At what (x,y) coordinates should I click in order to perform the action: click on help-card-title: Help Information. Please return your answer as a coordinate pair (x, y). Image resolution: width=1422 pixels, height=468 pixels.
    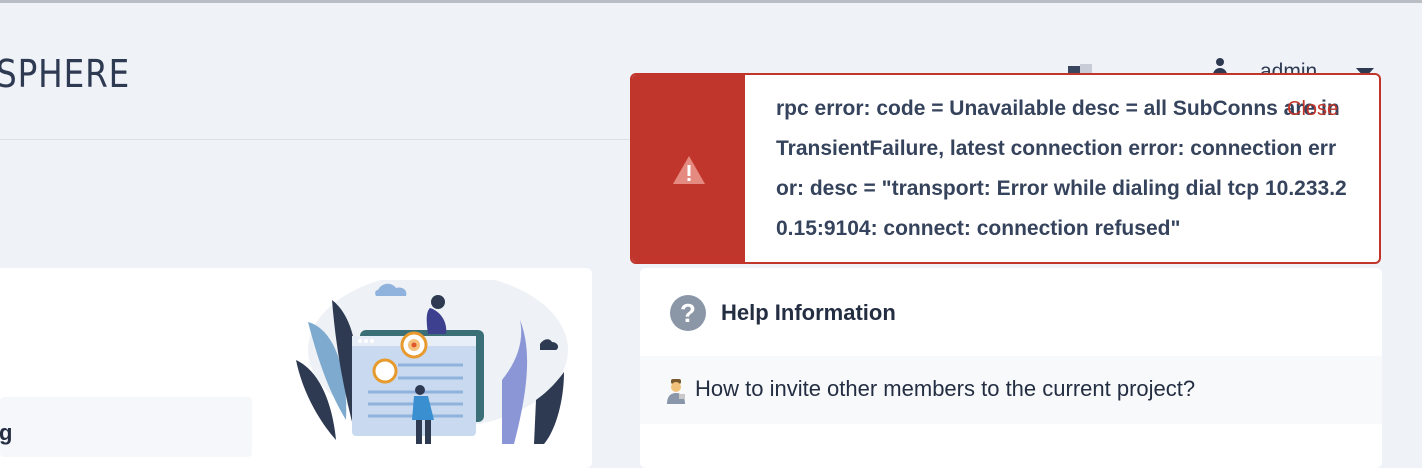
    Looking at the image, I should click on (808, 312).